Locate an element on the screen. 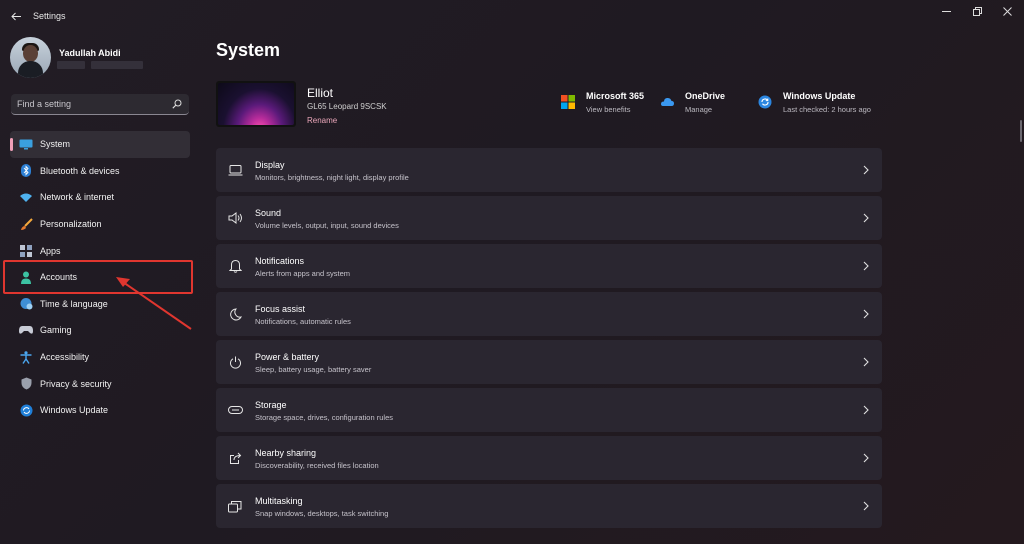 The height and width of the screenshot is (544, 1024). share-icon is located at coordinates (235, 458).